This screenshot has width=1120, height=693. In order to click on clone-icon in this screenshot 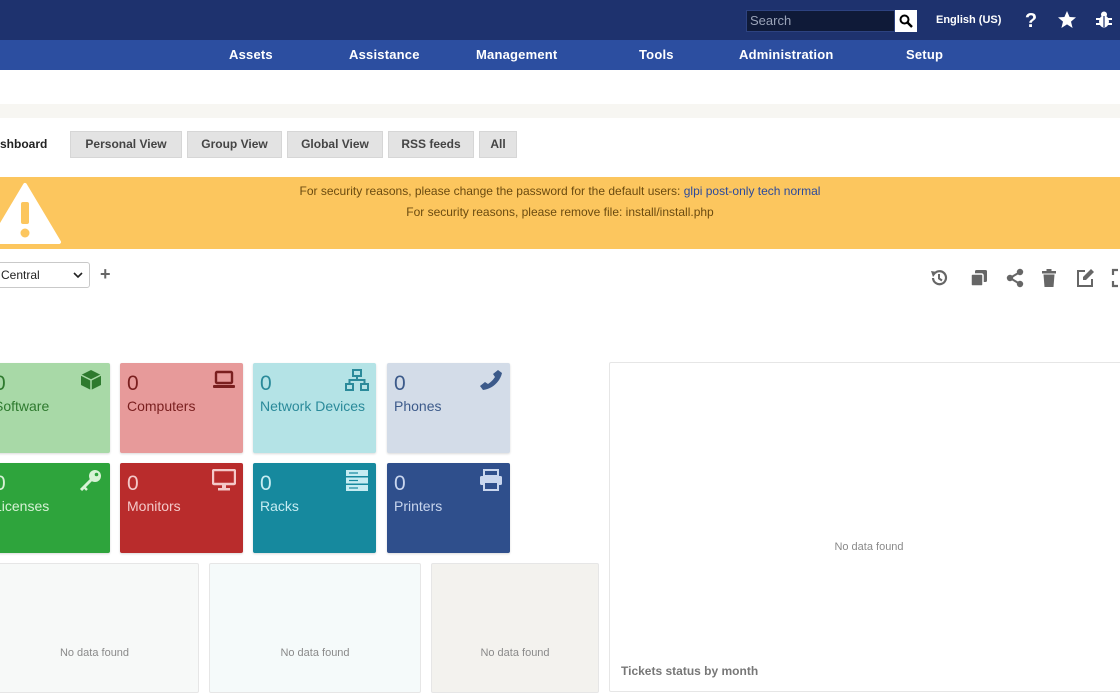, I will do `click(979, 278)`.